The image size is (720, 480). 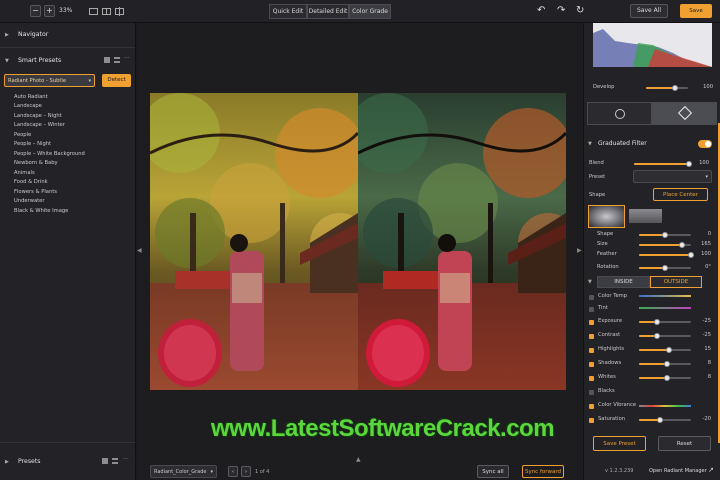 I want to click on list-item: Underwater, so click(x=29, y=201).